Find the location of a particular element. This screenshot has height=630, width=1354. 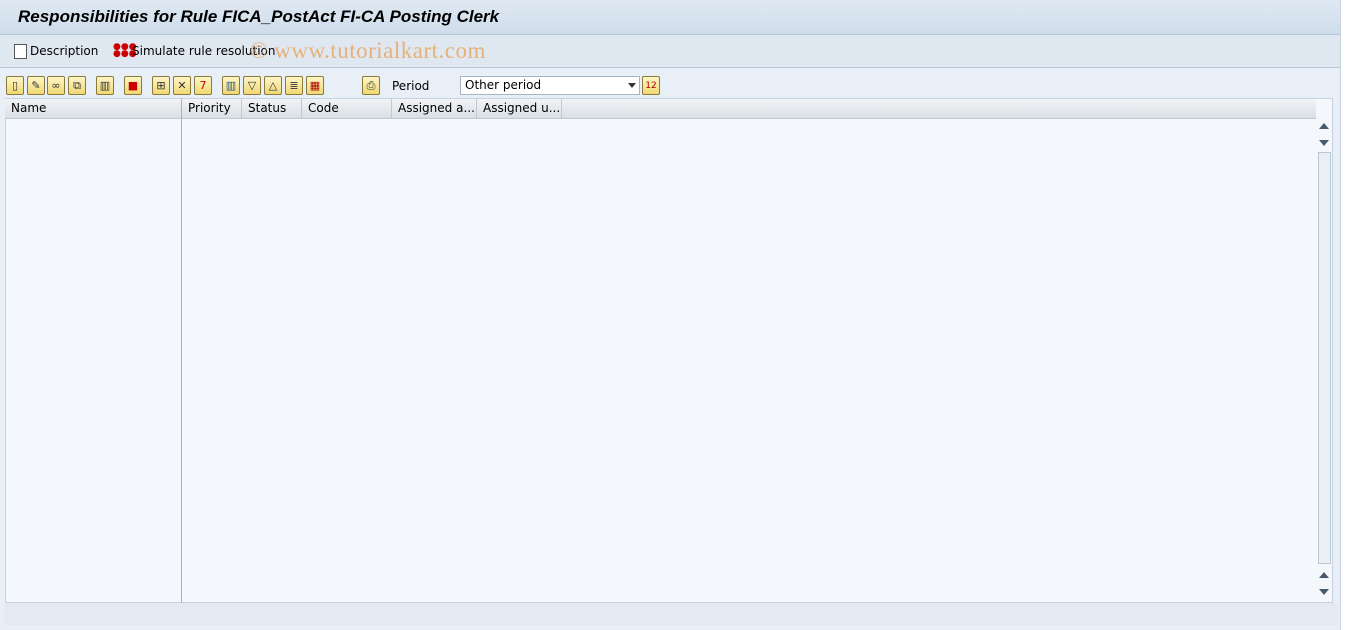

column-header-status: Status is located at coordinates (272, 108).